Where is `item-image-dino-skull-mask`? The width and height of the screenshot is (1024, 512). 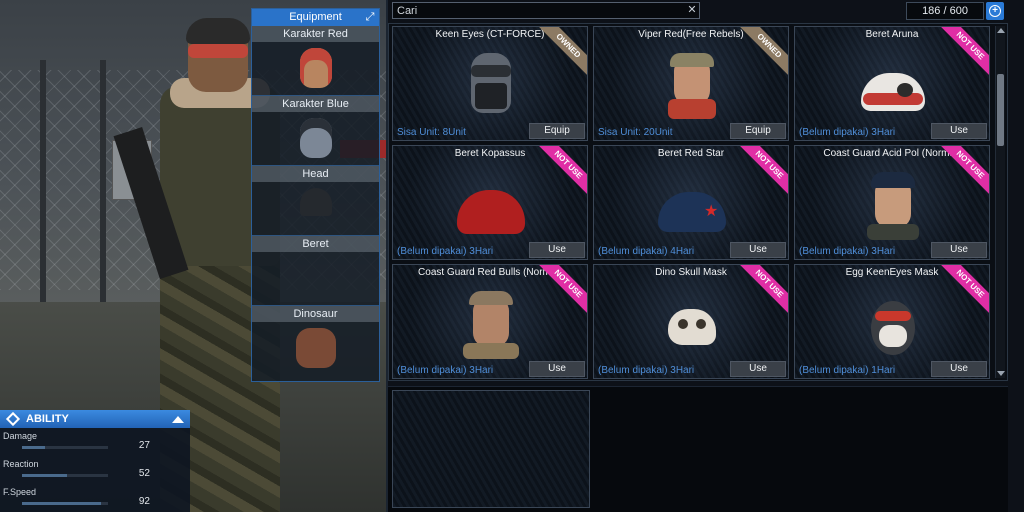
item-image-dino-skull-mask is located at coordinates (692, 321).